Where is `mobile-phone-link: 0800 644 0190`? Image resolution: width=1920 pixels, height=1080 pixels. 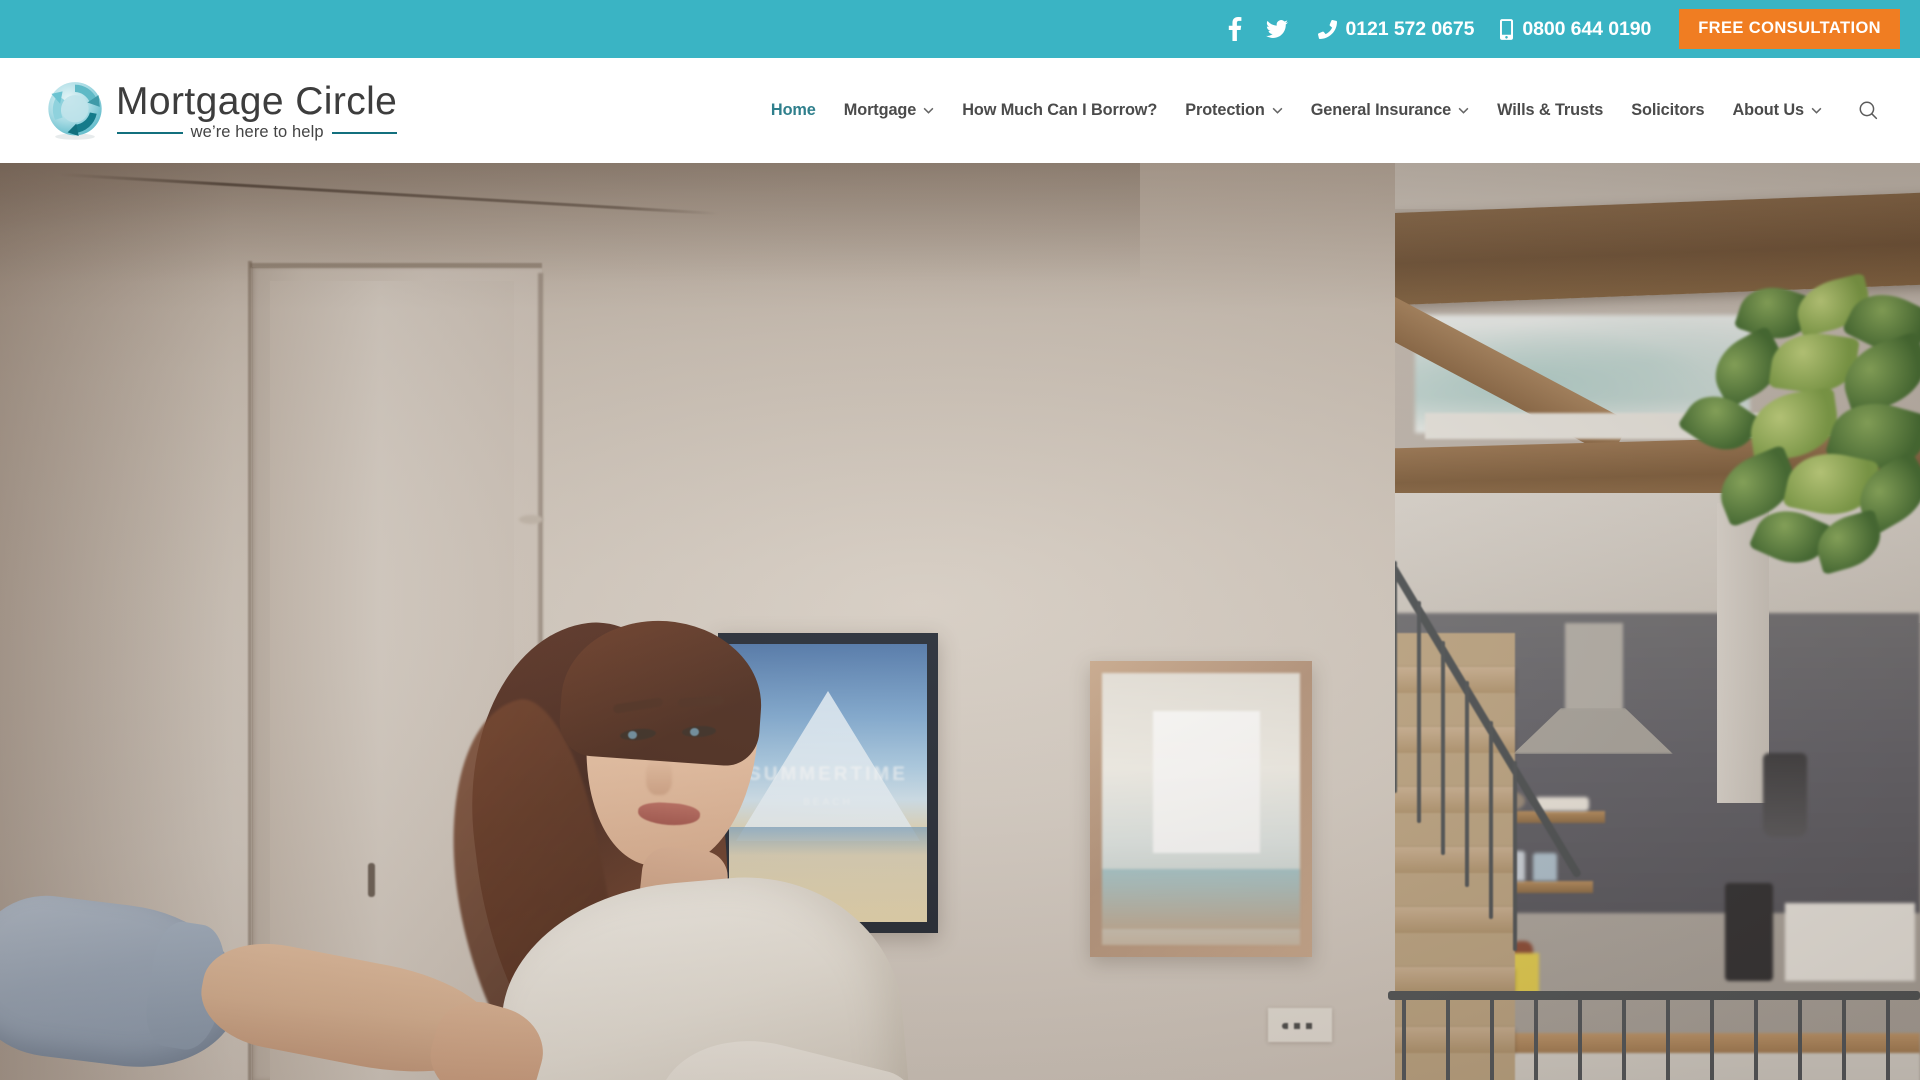
mobile-phone-link: 0800 644 0190 is located at coordinates (1575, 29).